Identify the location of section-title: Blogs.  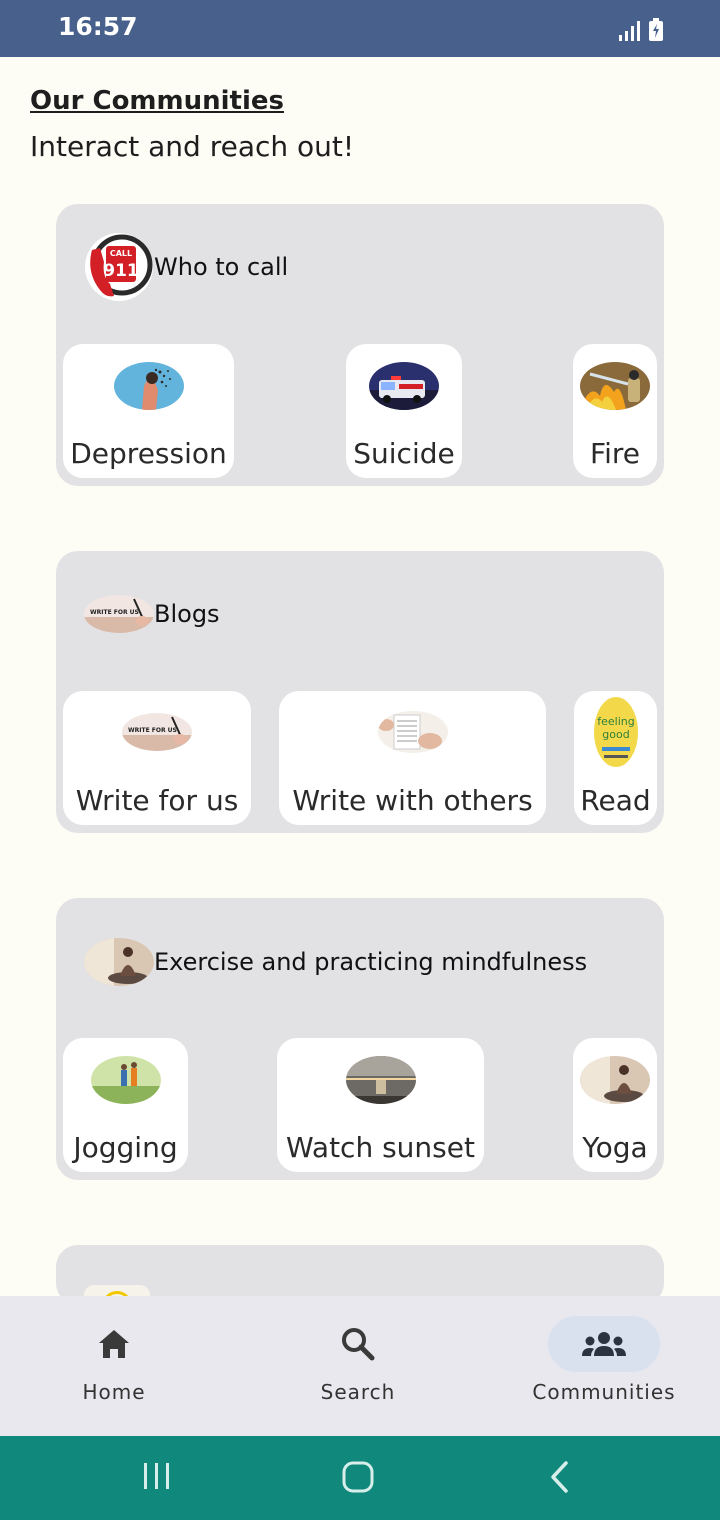
(187, 614).